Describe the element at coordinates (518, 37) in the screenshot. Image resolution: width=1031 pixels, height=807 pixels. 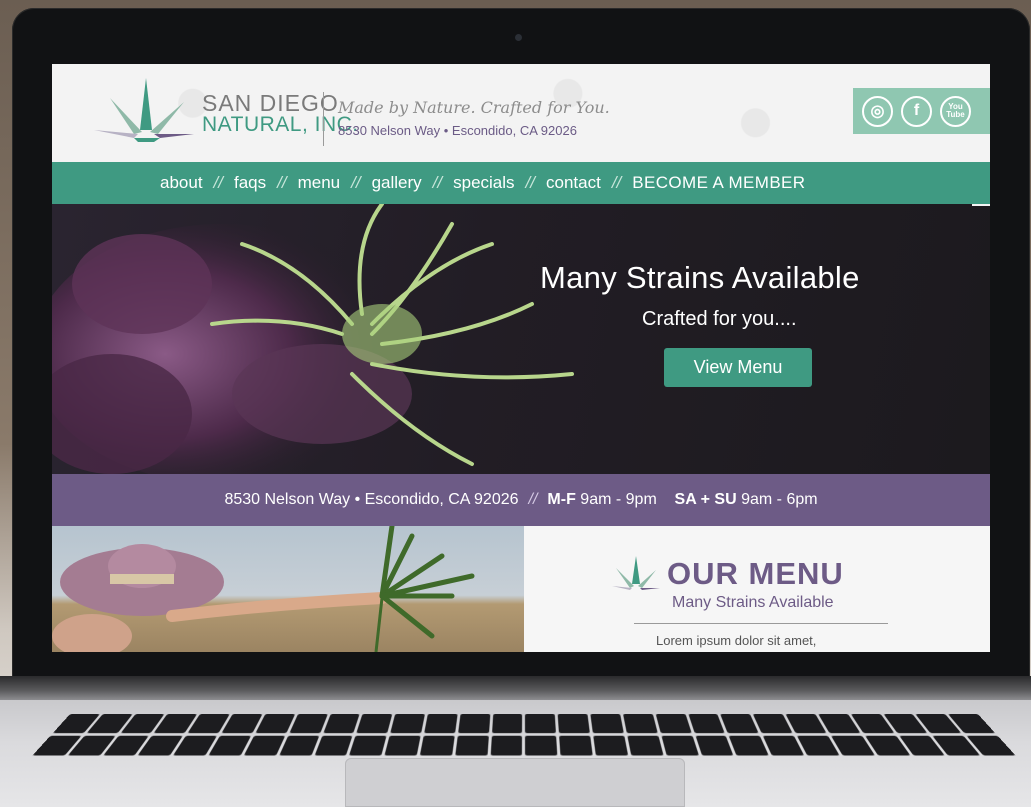
I see `camera-icon` at that location.